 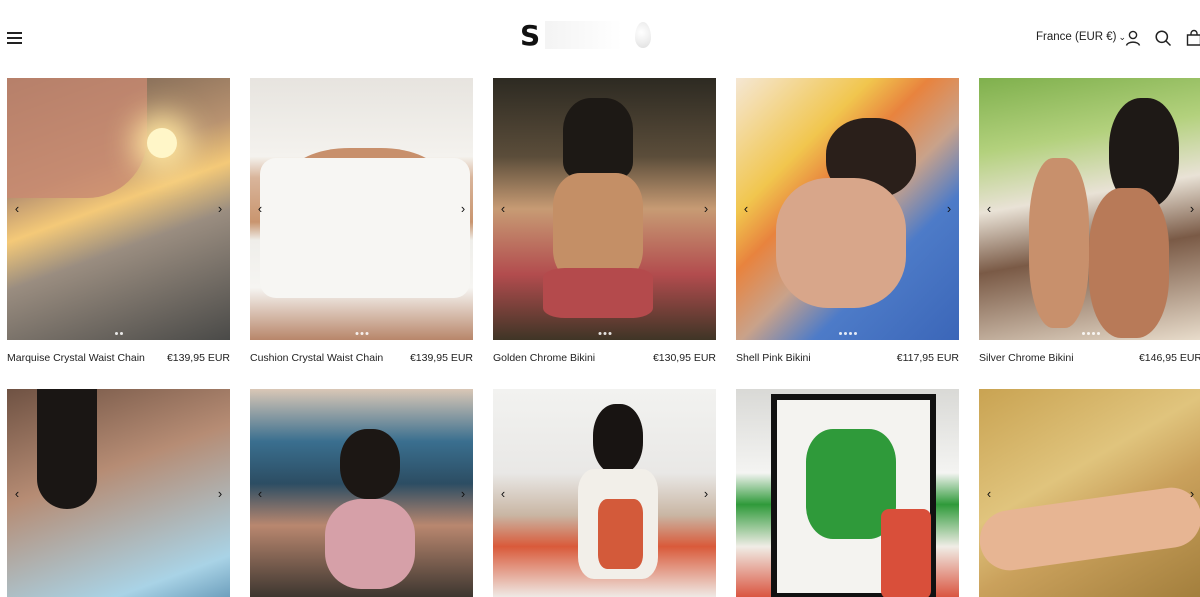 What do you see at coordinates (1026, 358) in the screenshot?
I see `product-name: Silver Chrome Bikini` at bounding box center [1026, 358].